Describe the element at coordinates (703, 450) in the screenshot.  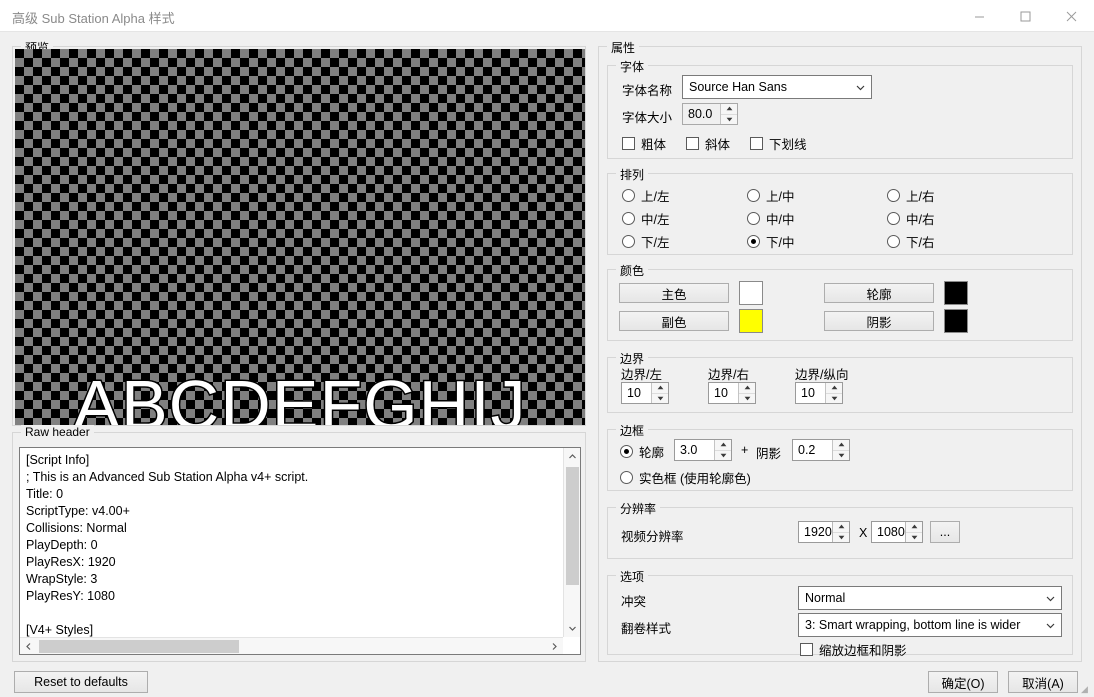
I see `border-outline-spinner: 3.0` at that location.